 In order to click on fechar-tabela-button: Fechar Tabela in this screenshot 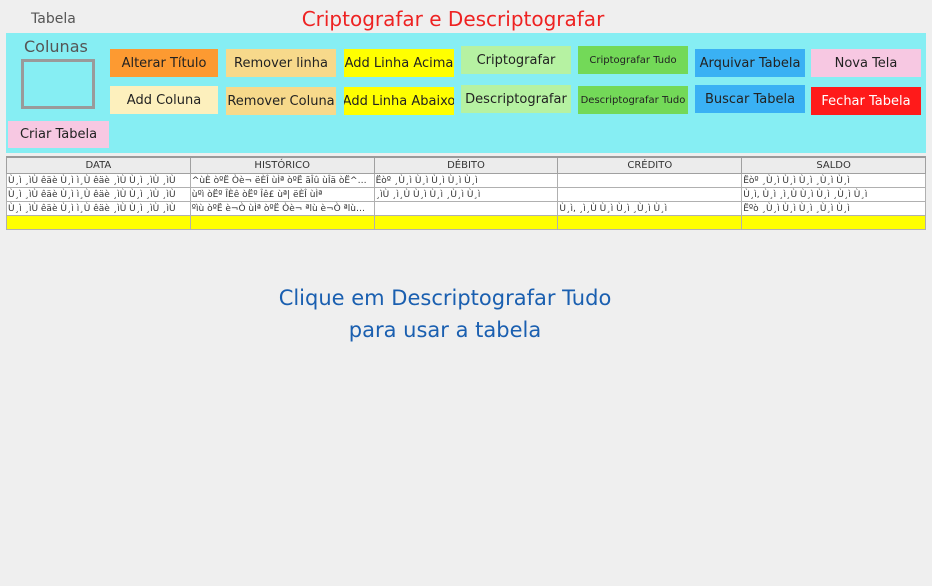, I will do `click(866, 101)`.